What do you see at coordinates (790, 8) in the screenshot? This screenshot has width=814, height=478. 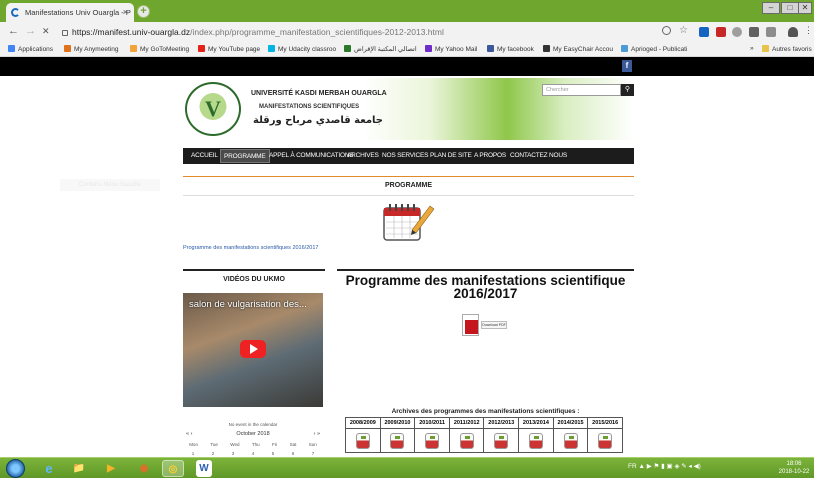 I see `maximize-button: □` at bounding box center [790, 8].